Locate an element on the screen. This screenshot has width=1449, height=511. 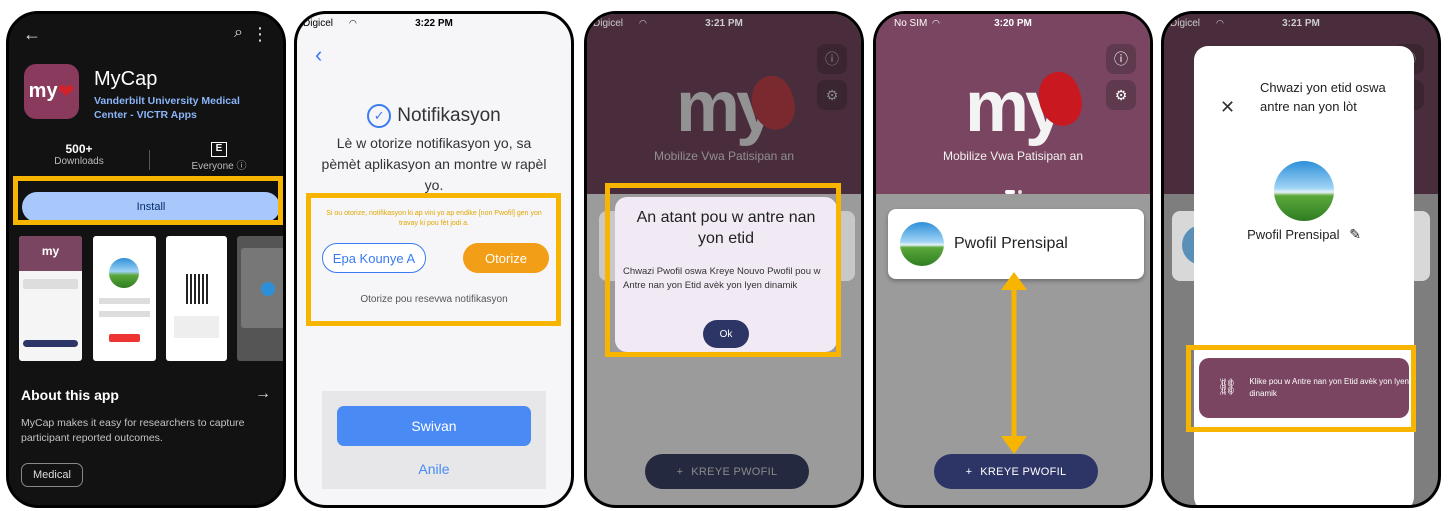
more-vert-icon: ⋮ is located at coordinates (260, 34).